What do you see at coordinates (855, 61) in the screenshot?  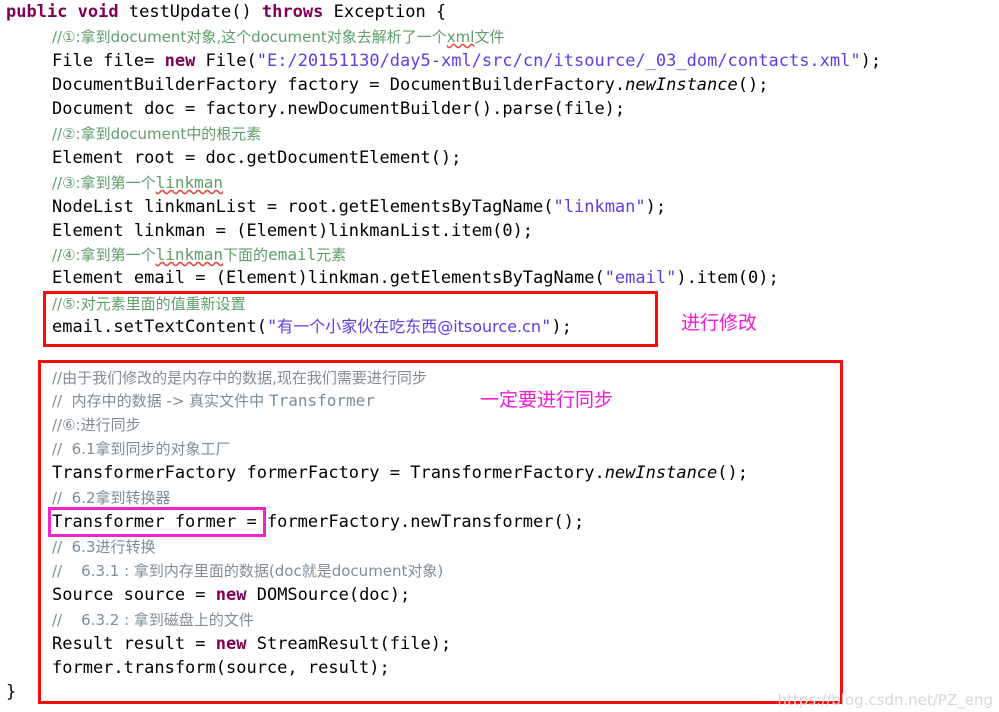 I see `quote-close: "` at bounding box center [855, 61].